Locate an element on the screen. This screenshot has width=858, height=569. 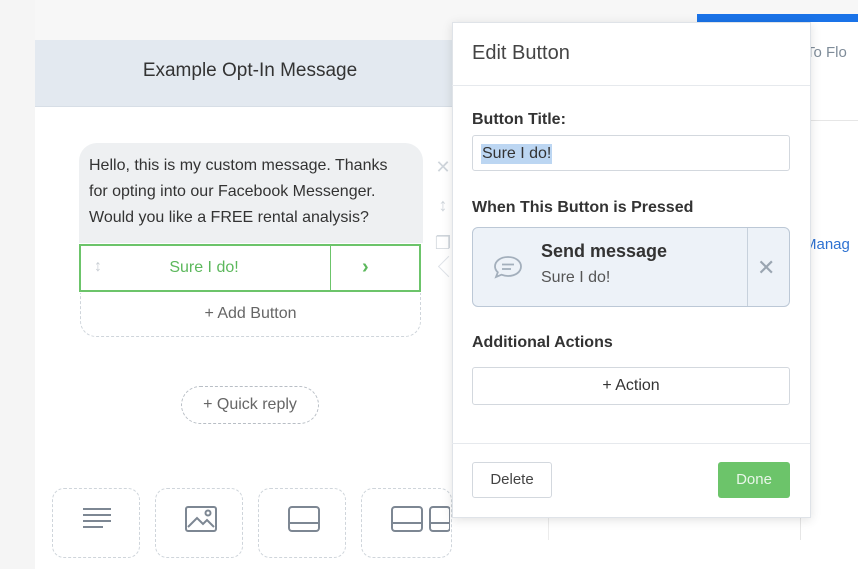
card-title: Example Opt-In Message is located at coordinates (250, 70).